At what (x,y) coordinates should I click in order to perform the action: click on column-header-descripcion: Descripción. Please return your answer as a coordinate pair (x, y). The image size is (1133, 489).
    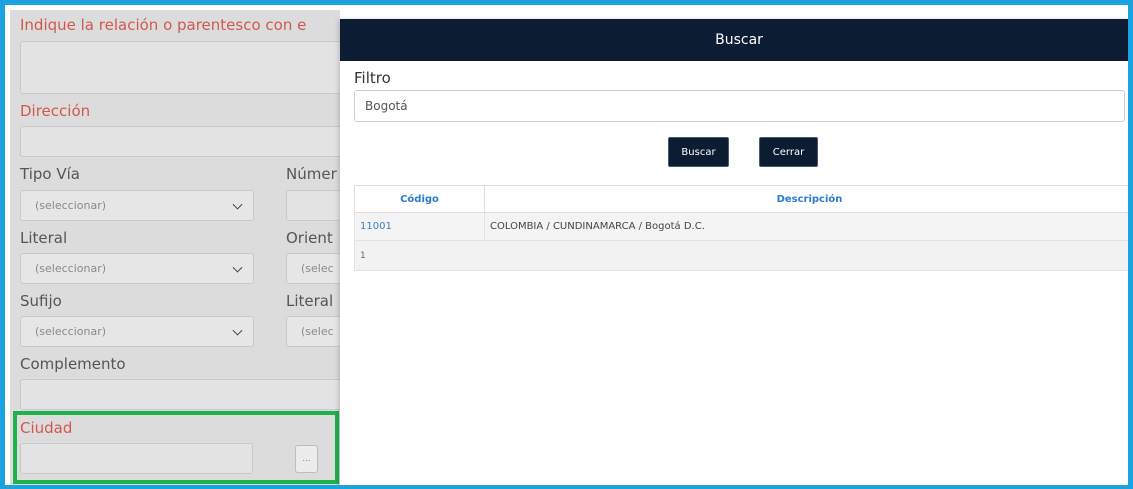
    Looking at the image, I should click on (806, 199).